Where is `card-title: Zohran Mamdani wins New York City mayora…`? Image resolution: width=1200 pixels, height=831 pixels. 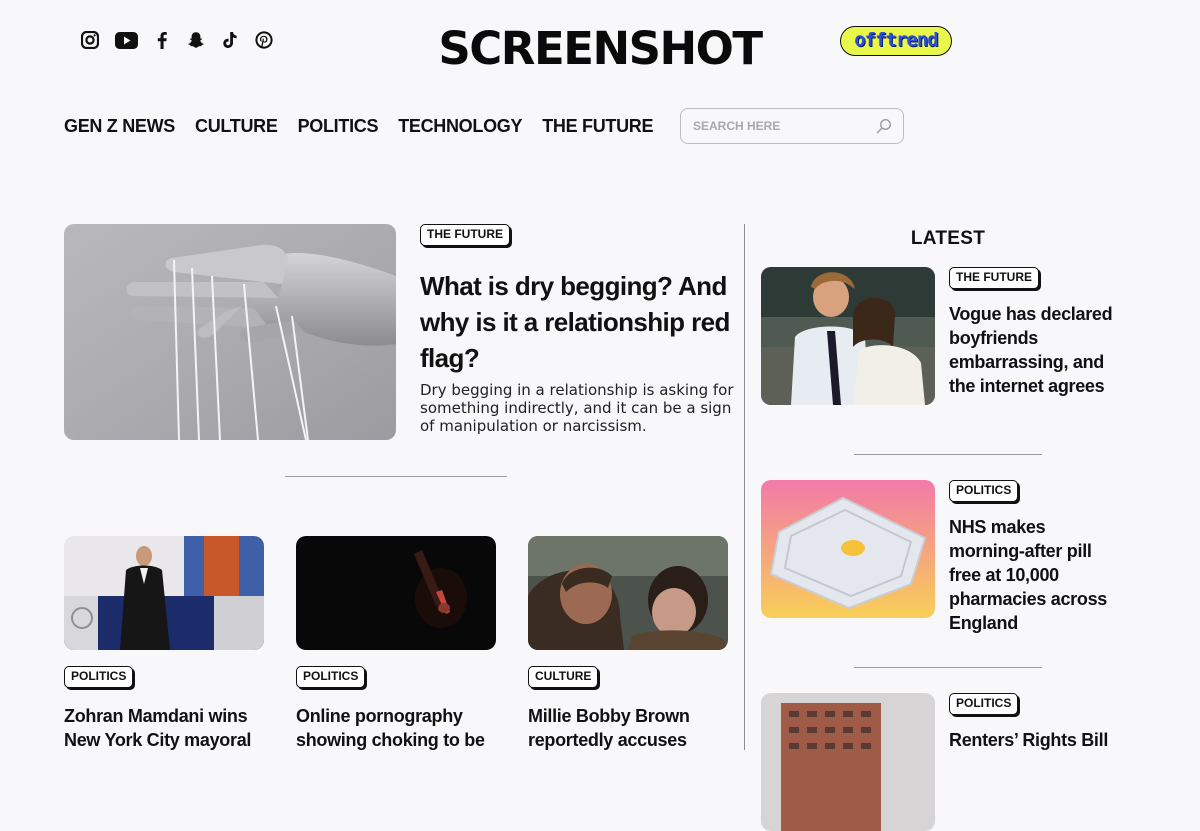 card-title: Zohran Mamdani wins New York City mayora… is located at coordinates (166, 728).